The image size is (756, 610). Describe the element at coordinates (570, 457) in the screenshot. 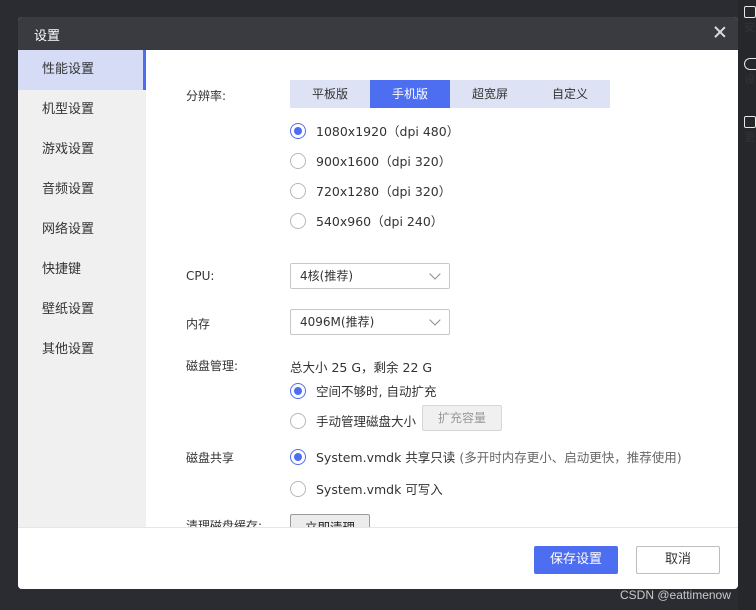

I see `disk-share-readonly-hint: (多开时内存更小、启动更快，推荐使用)` at that location.